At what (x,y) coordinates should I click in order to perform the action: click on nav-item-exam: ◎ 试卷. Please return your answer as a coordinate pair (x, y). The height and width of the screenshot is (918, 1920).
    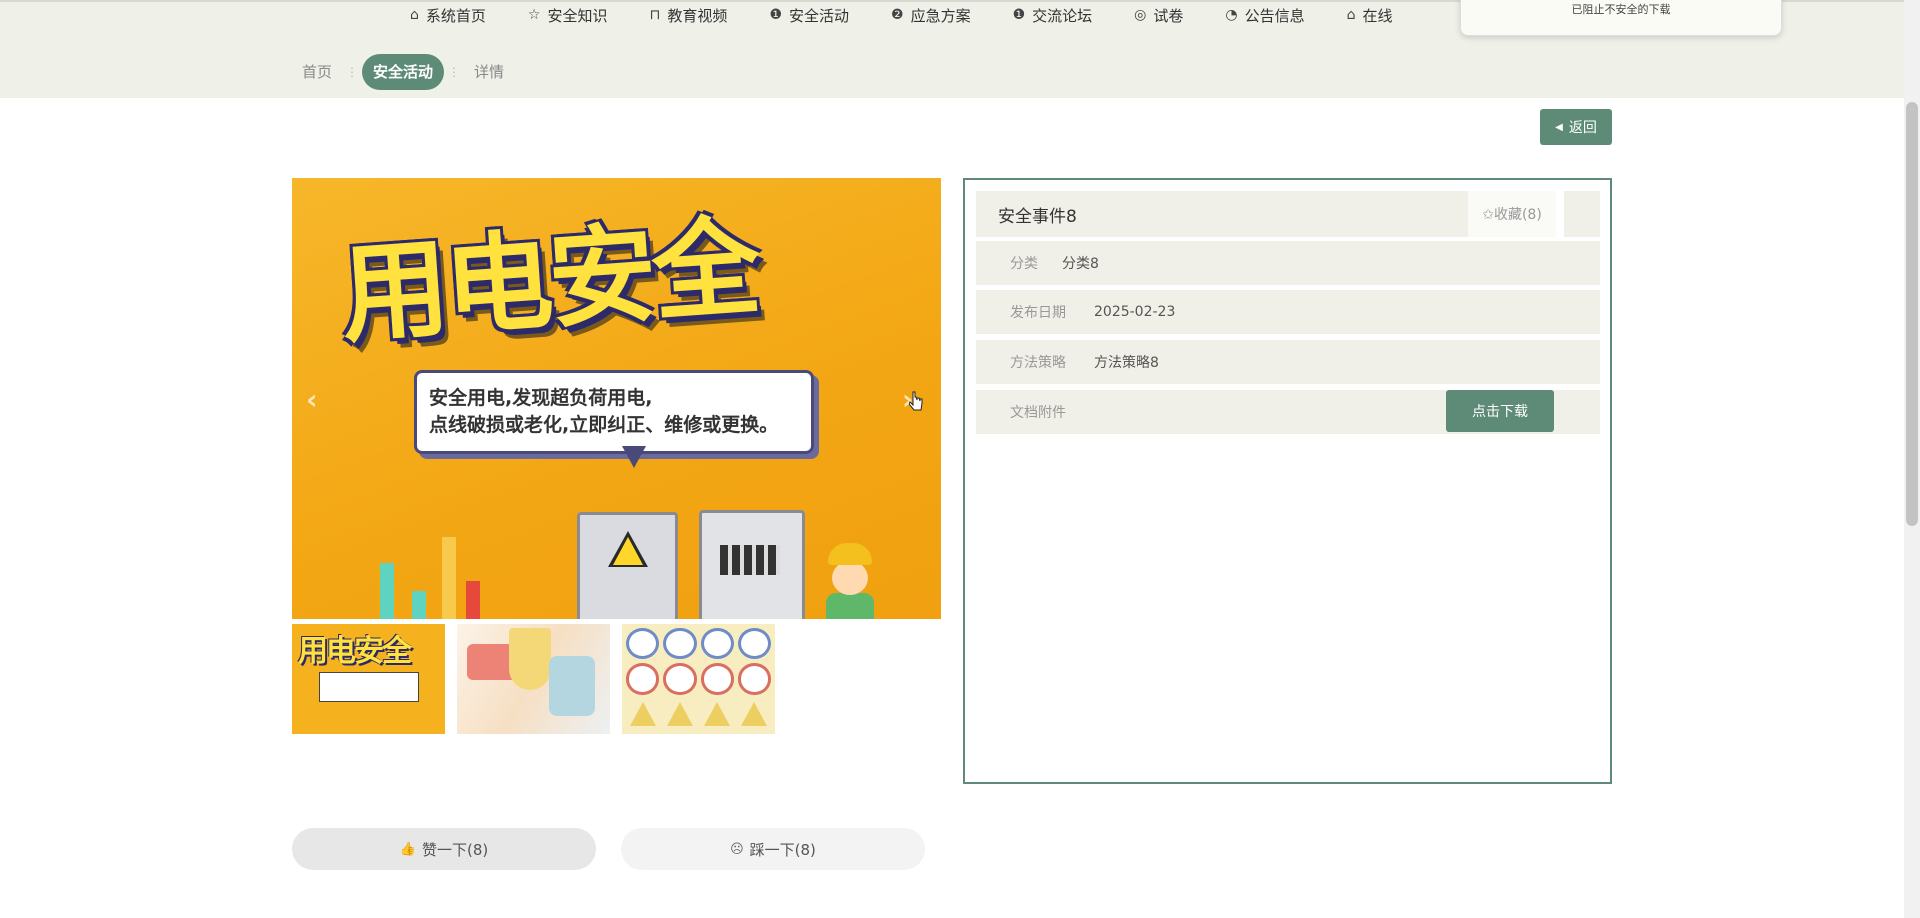
    Looking at the image, I should click on (1158, 15).